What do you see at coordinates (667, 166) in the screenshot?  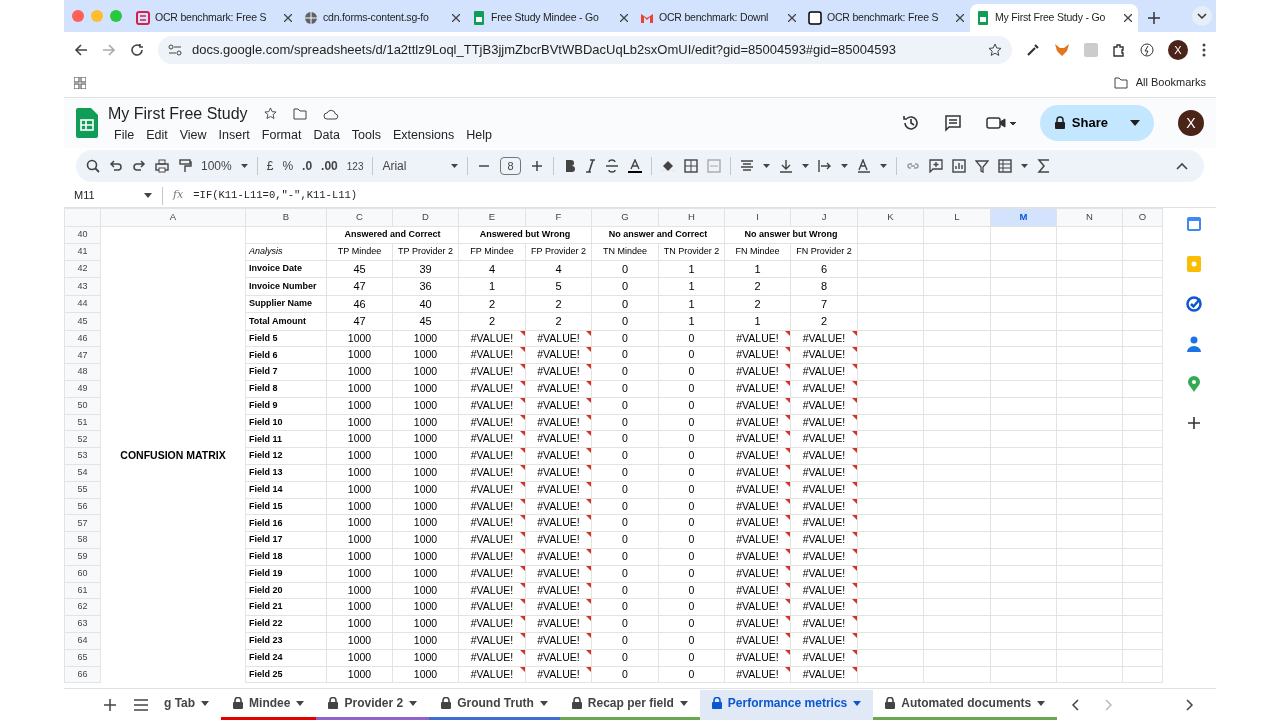 I see `fill-color-icon` at bounding box center [667, 166].